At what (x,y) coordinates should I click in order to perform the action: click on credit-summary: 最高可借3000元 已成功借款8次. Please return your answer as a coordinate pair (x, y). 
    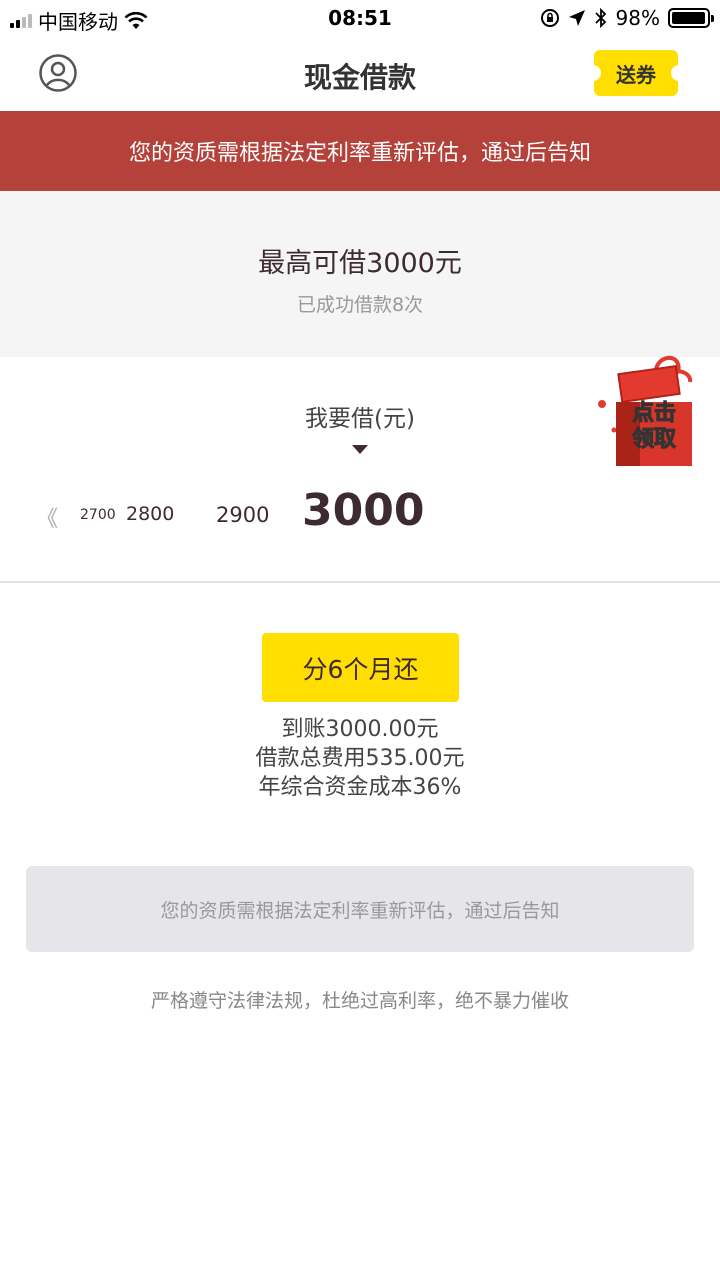
    Looking at the image, I should click on (360, 274).